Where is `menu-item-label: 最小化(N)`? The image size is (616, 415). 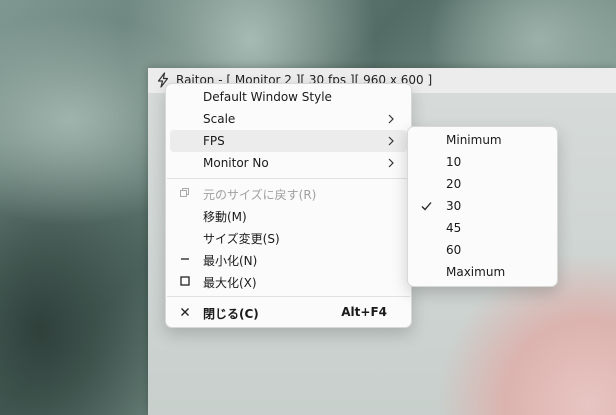
menu-item-label: 最小化(N) is located at coordinates (230, 261).